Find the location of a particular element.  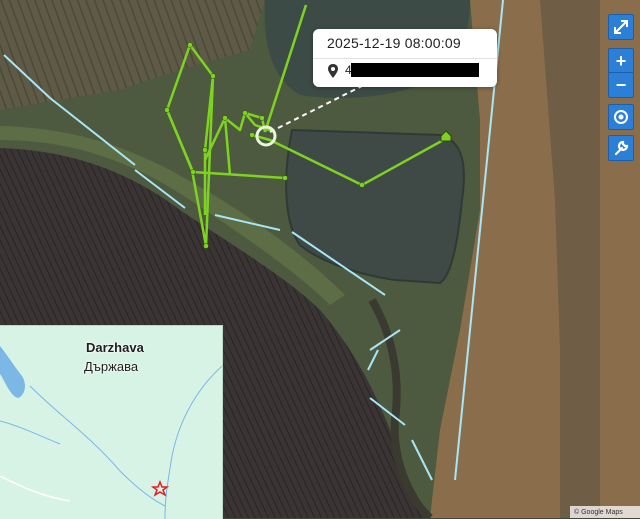

zoom-in-button: + is located at coordinates (621, 61).